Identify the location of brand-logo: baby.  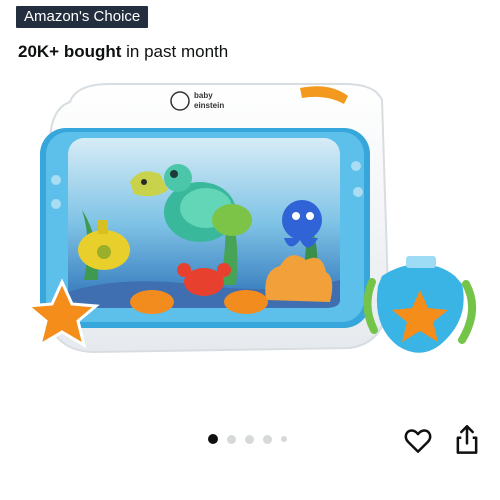
(203, 95).